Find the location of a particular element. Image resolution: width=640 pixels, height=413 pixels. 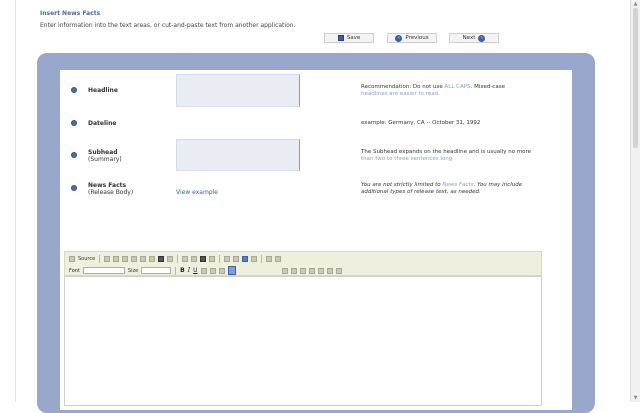

headline-label: Headline is located at coordinates (103, 90).